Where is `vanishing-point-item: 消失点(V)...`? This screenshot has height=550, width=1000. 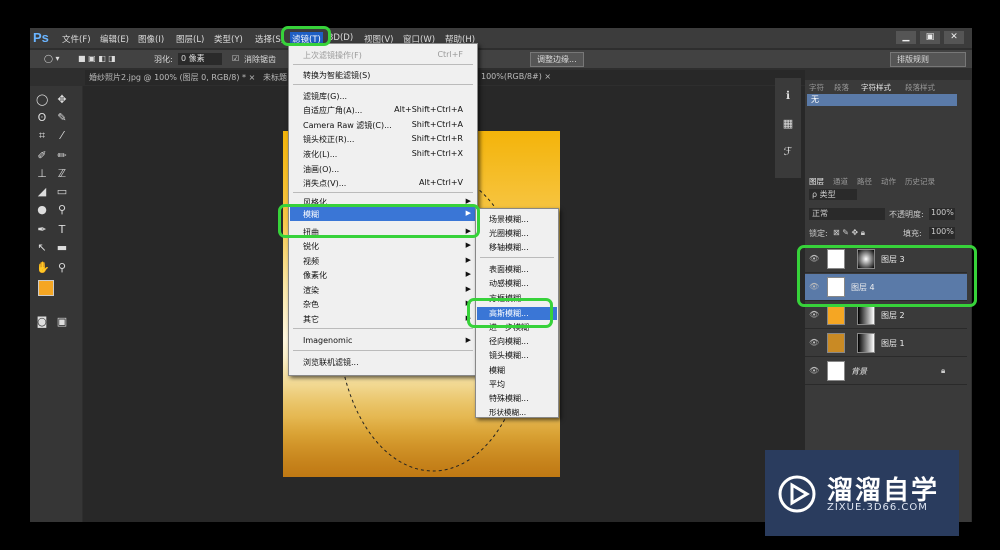
vanishing-point-item: 消失点(V)... is located at coordinates (324, 183).